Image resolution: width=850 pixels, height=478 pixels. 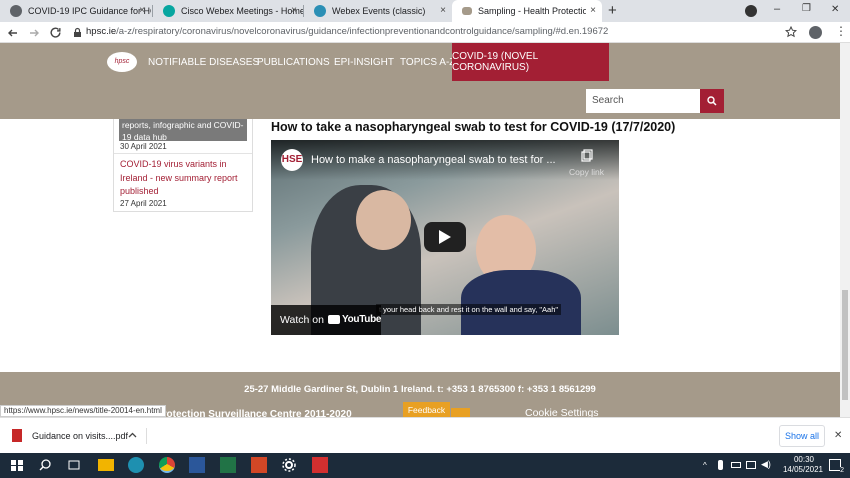 I want to click on powerpoint-icon, so click(x=259, y=465).